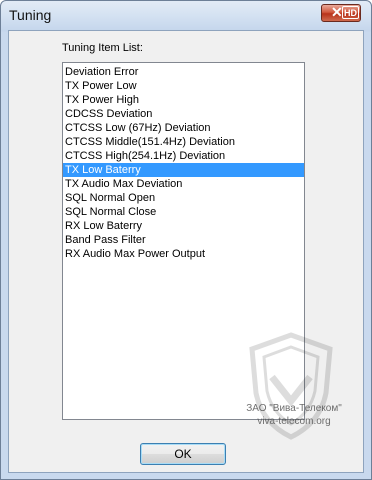  I want to click on title-bar: Tuning ✕ HD, so click(186, 16).